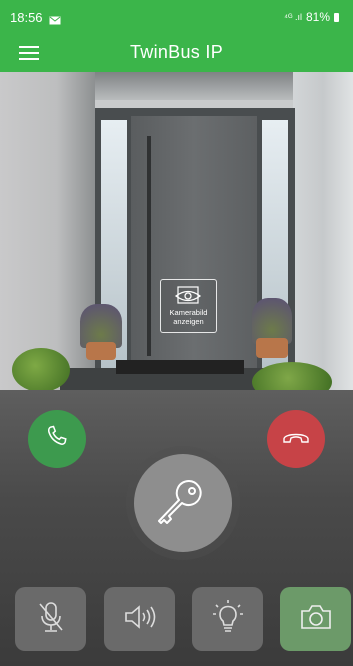  Describe the element at coordinates (101, 351) in the screenshot. I see `flower-pot-left` at that location.